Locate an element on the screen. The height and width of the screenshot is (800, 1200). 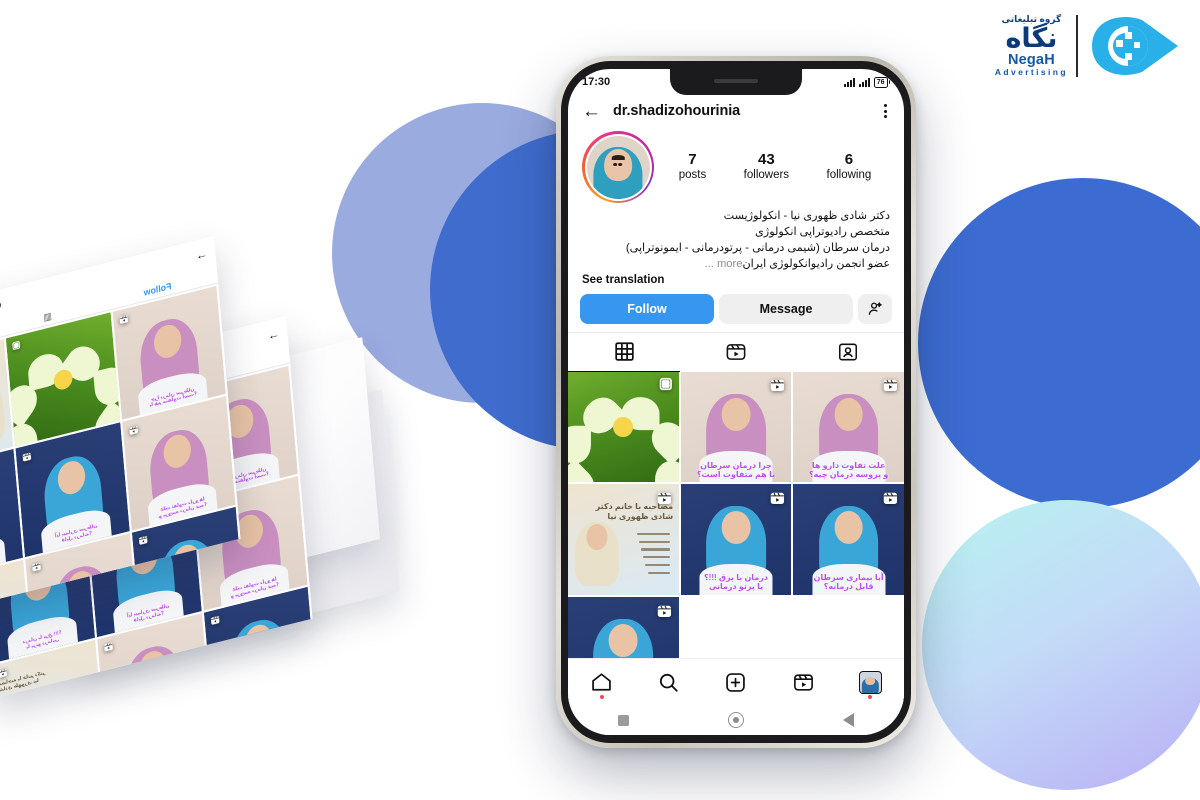
thumbnail-caption: چرا درمان سرطان با هم متفاوت است؟ is located at coordinates (736, 470).